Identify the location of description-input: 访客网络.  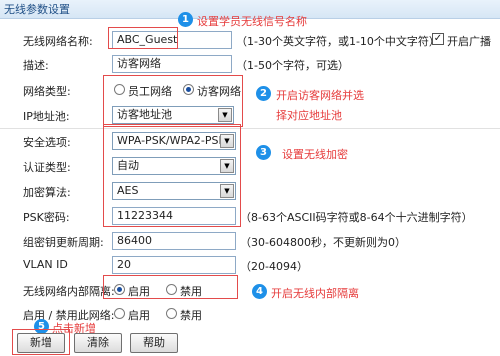
(172, 64).